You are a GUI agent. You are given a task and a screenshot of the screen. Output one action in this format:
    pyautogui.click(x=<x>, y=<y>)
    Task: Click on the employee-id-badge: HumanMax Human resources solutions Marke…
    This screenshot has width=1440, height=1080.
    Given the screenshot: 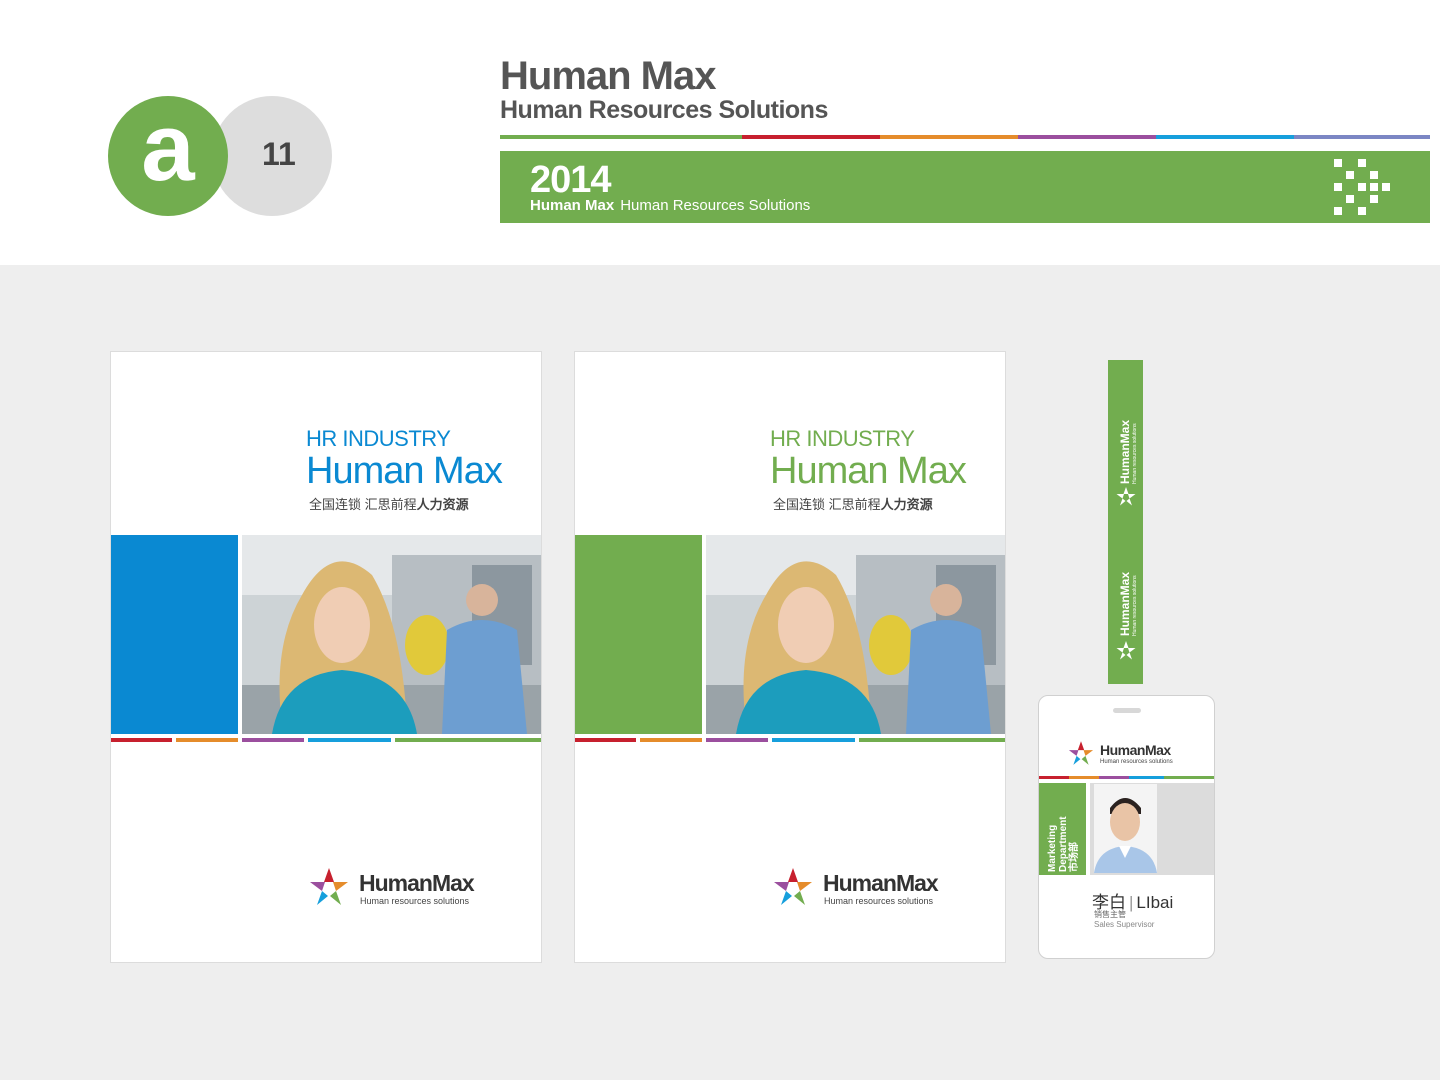 What is the action you would take?
    pyautogui.click(x=1126, y=827)
    